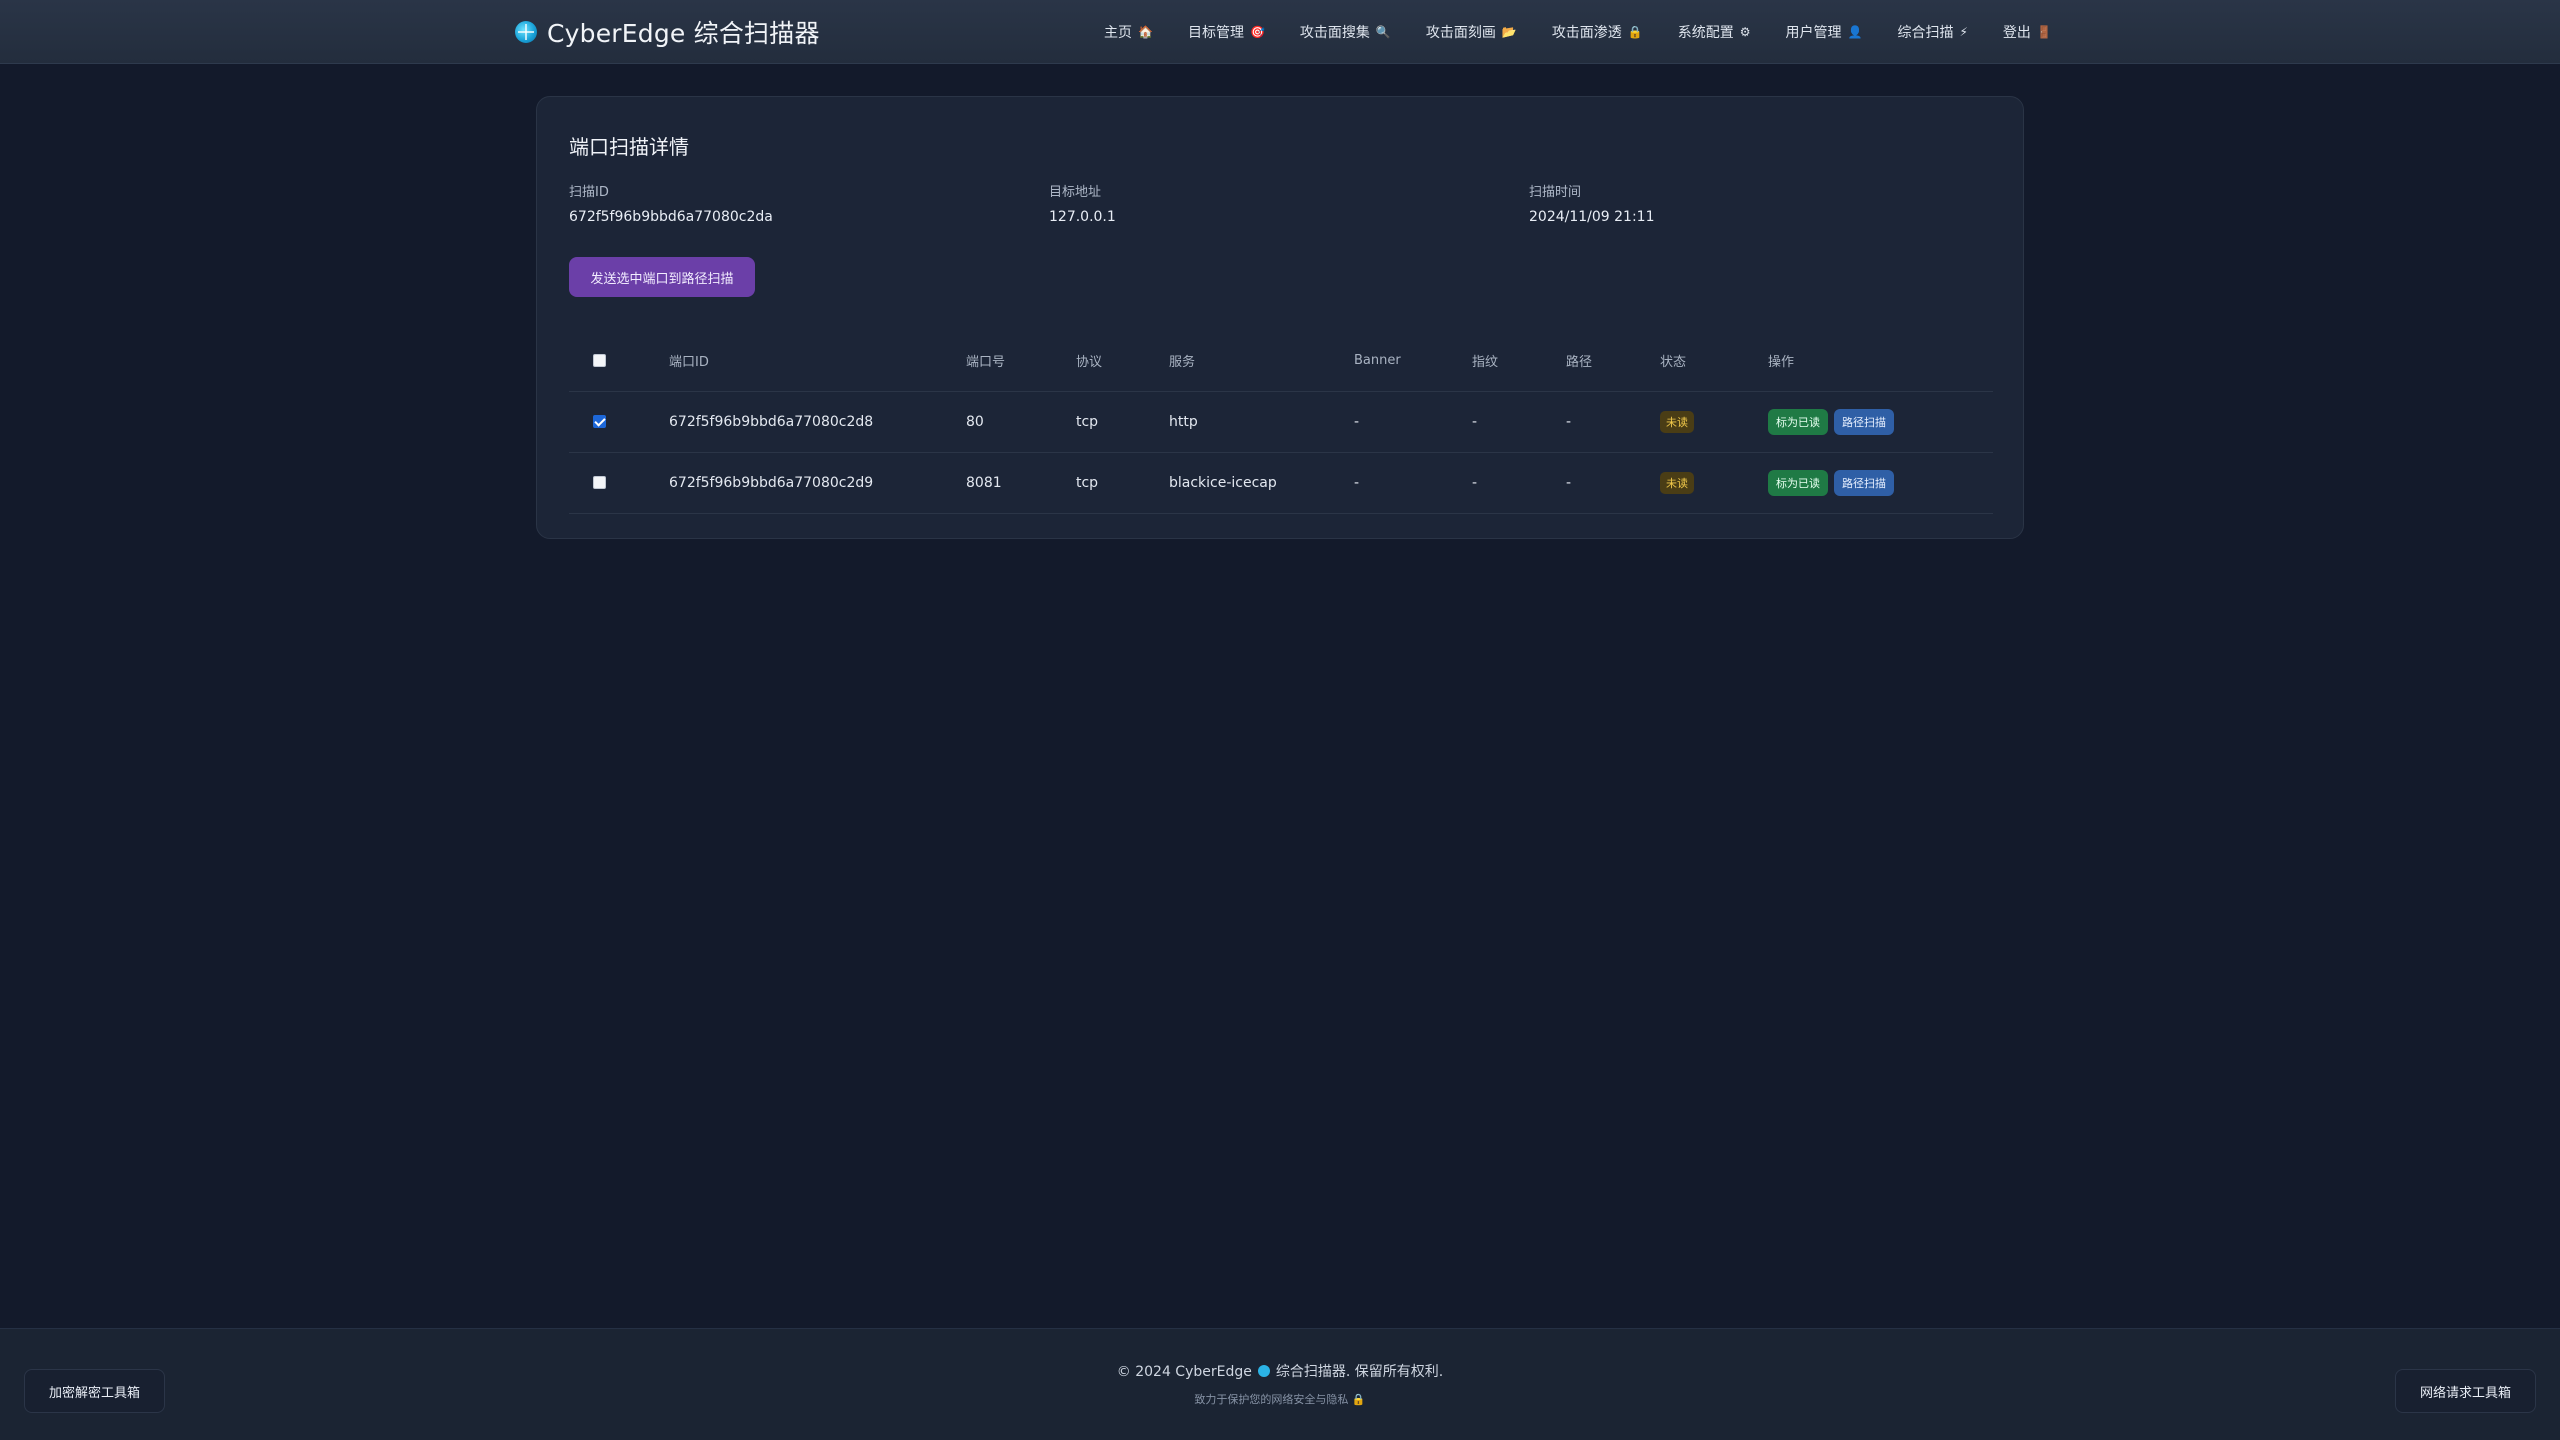 The height and width of the screenshot is (1440, 2560). Describe the element at coordinates (1460, 33) in the screenshot. I see `nav-label: 攻击面刻画` at that location.